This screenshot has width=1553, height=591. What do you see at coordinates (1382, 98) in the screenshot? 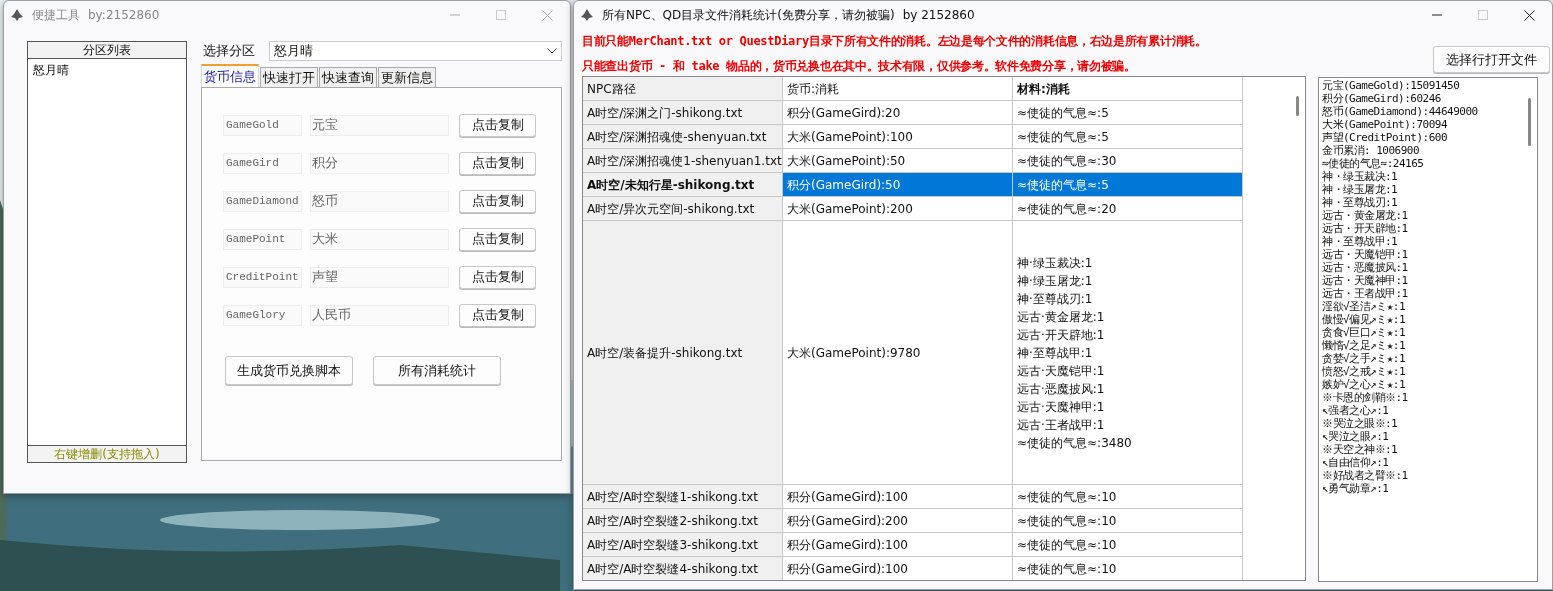
I see `total-line: 积分(GameGird):60246` at bounding box center [1382, 98].